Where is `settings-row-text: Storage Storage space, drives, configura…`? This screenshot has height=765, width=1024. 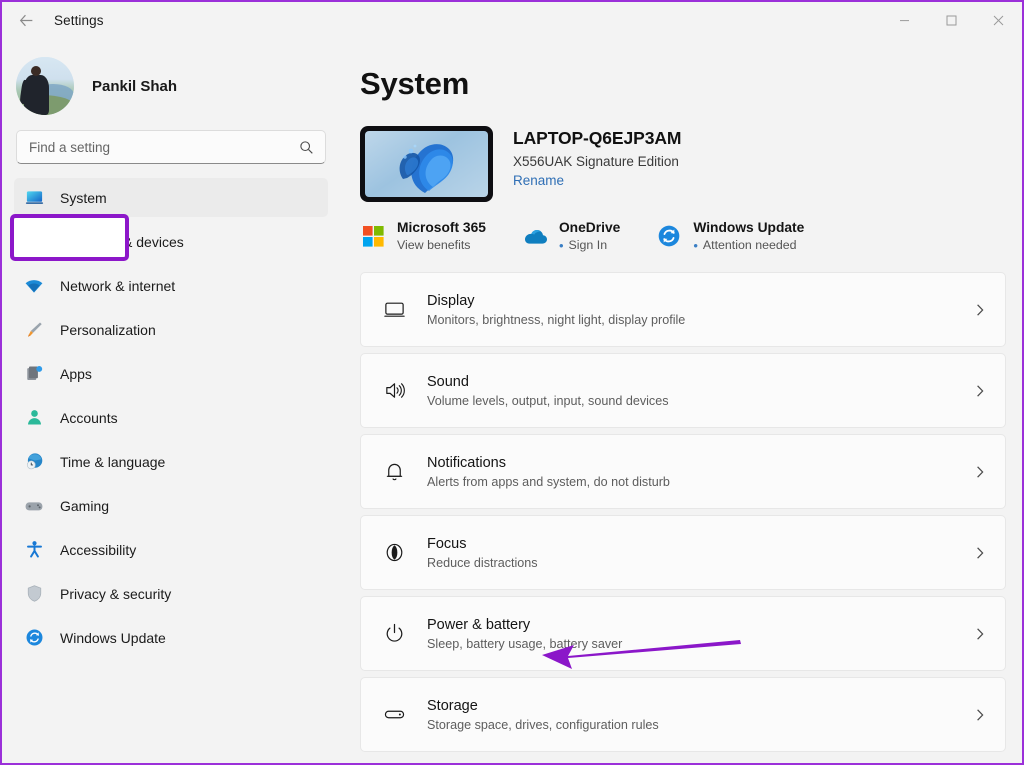 settings-row-text: Storage Storage space, drives, configura… is located at coordinates (700, 715).